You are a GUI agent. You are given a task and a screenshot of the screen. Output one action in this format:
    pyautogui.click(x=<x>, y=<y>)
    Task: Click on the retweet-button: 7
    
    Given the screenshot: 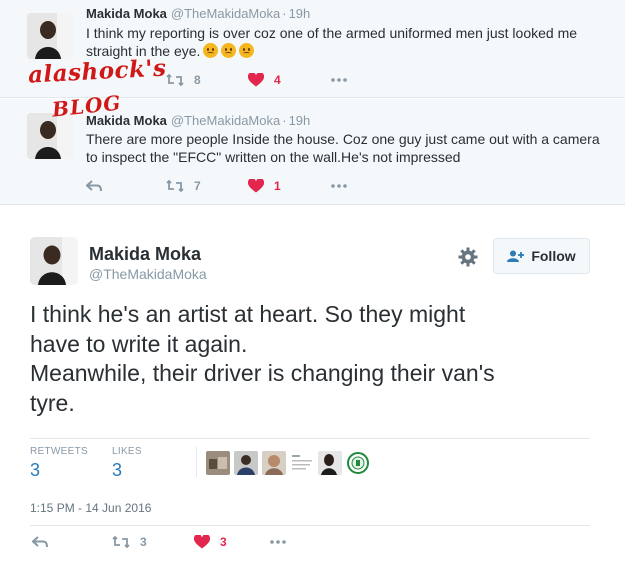 What is the action you would take?
    pyautogui.click(x=183, y=186)
    